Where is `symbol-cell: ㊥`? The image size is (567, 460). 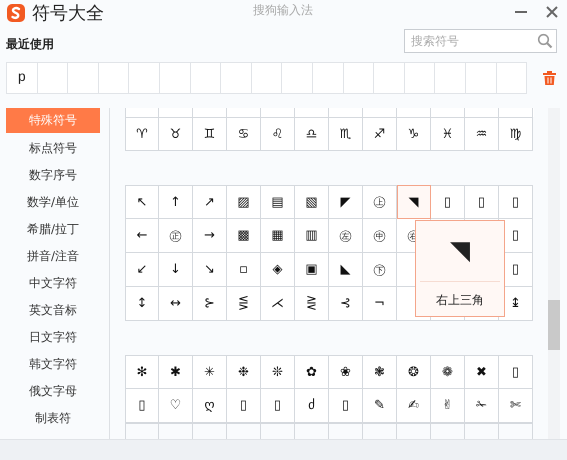
symbol-cell: ㊥ is located at coordinates (380, 236).